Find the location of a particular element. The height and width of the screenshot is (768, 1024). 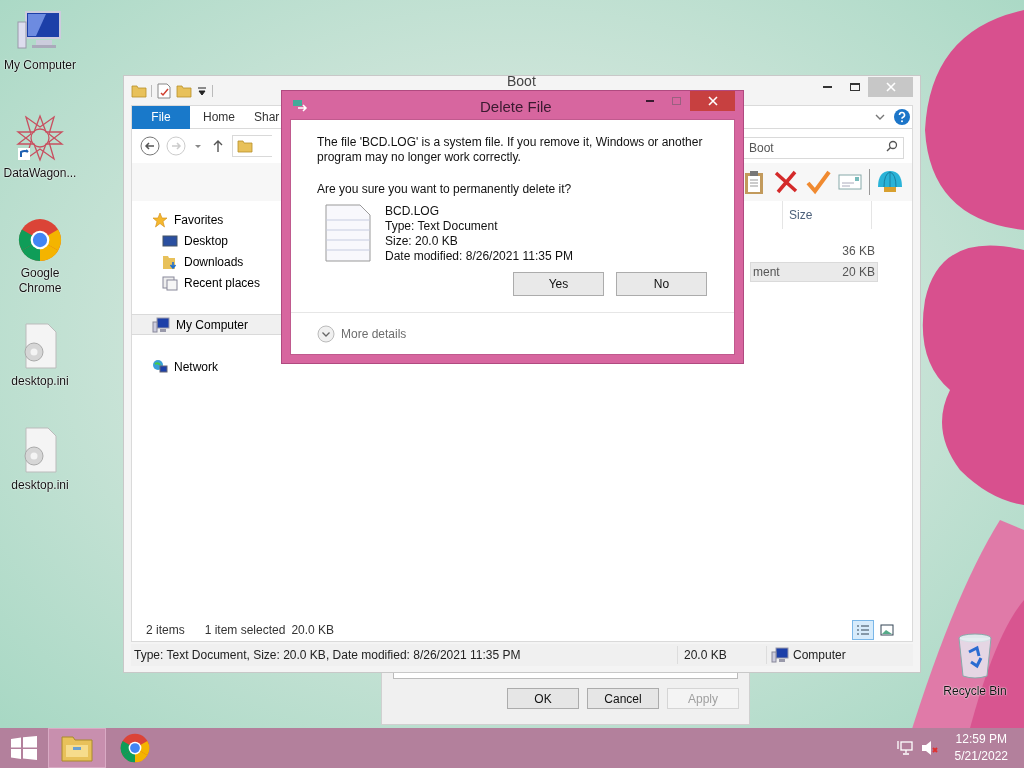

file-name: BCD.LOG is located at coordinates (412, 211).